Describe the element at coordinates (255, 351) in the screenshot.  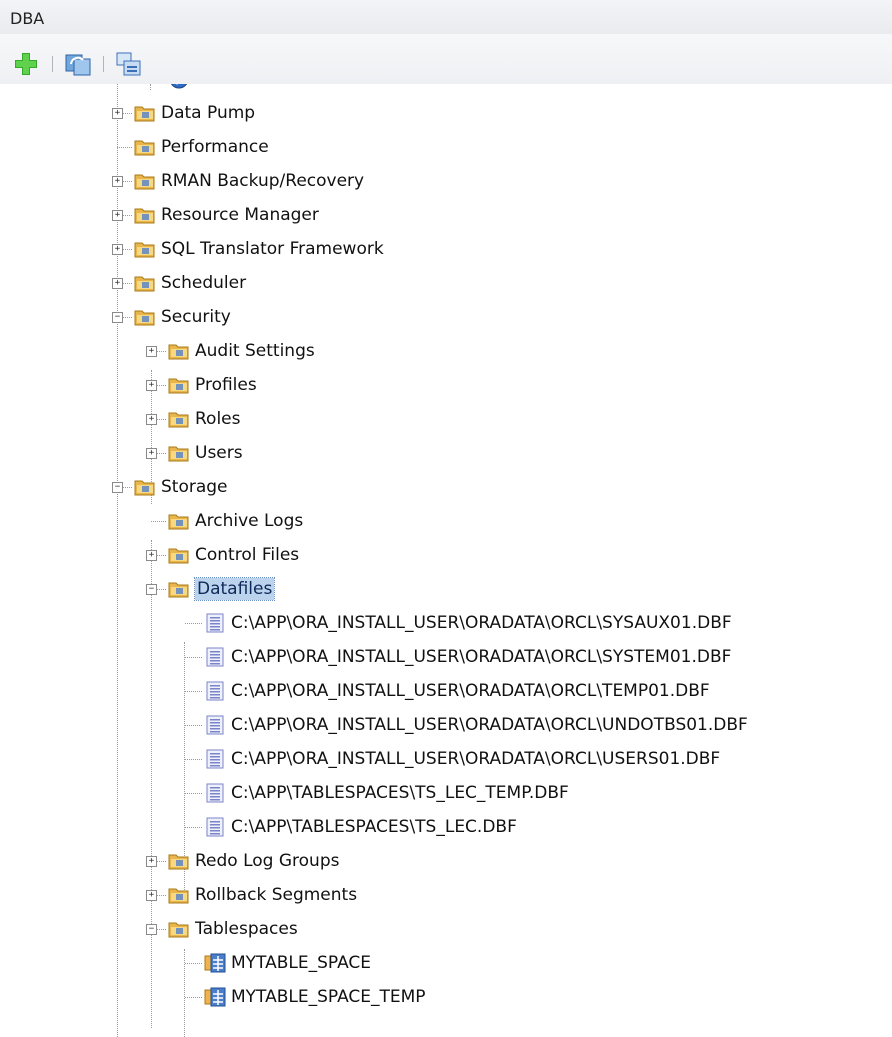
I see `tree-node-label: Audit Settings` at that location.